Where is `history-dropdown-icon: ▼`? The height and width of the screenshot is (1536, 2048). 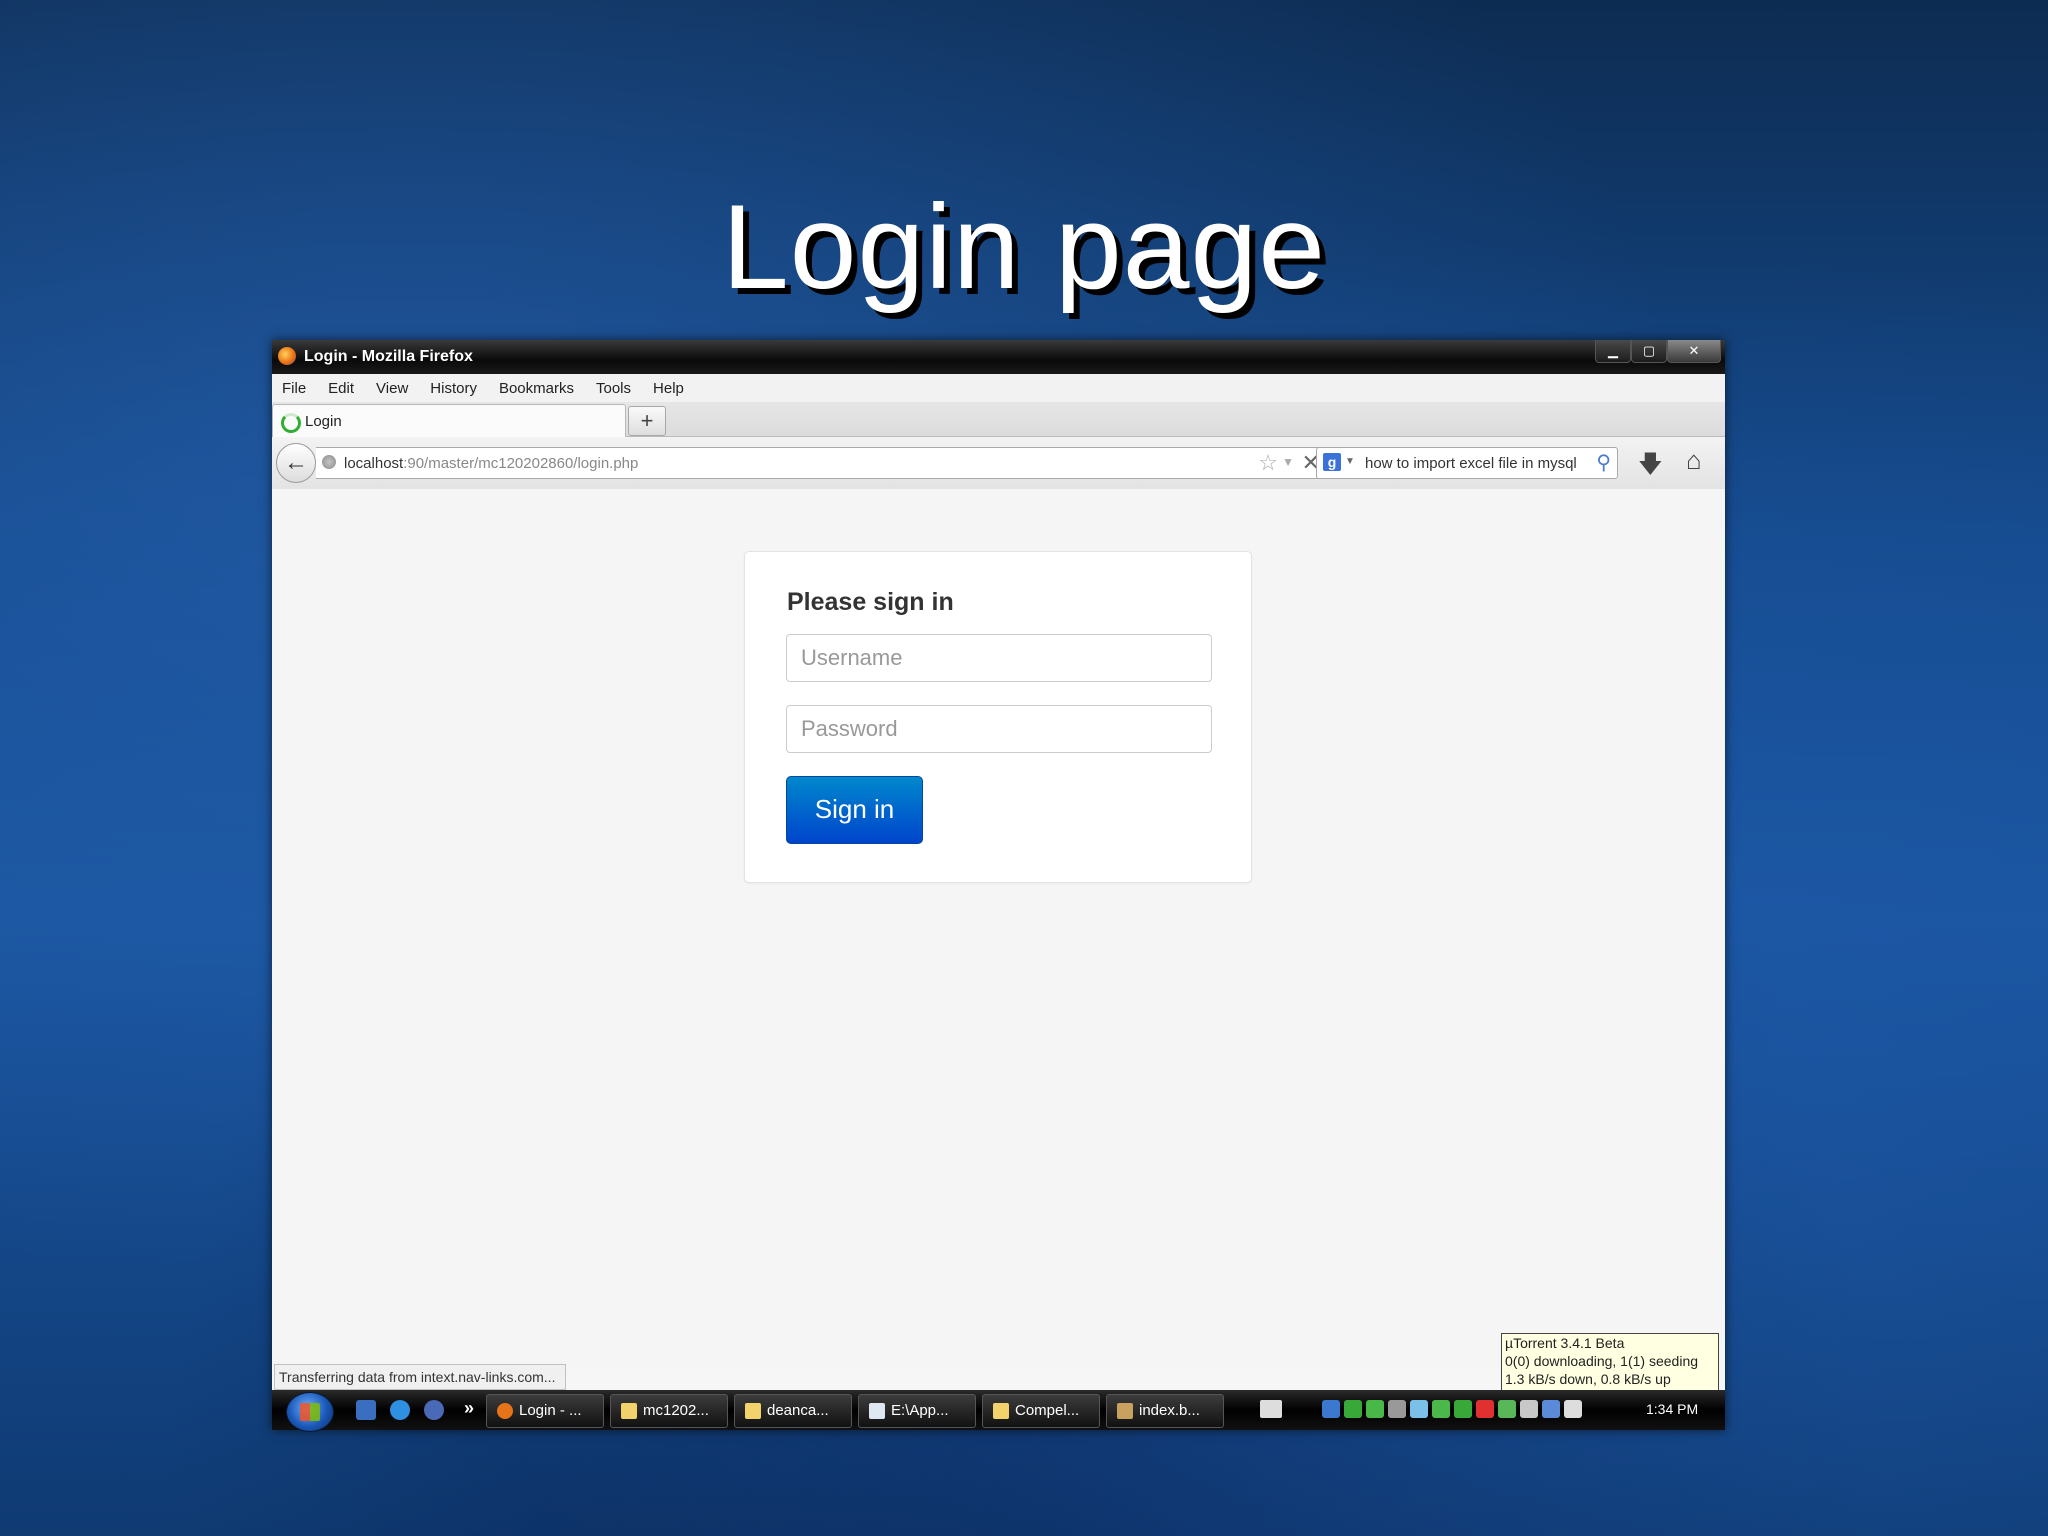
history-dropdown-icon: ▼ is located at coordinates (1288, 462).